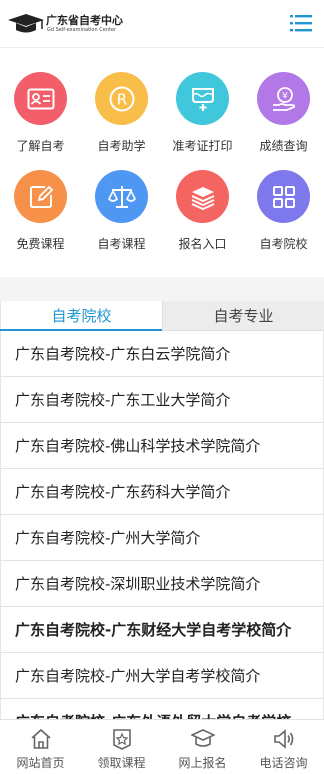 The height and width of the screenshot is (774, 324). Describe the element at coordinates (243, 316) in the screenshot. I see `tab-majors: 自考专业` at that location.